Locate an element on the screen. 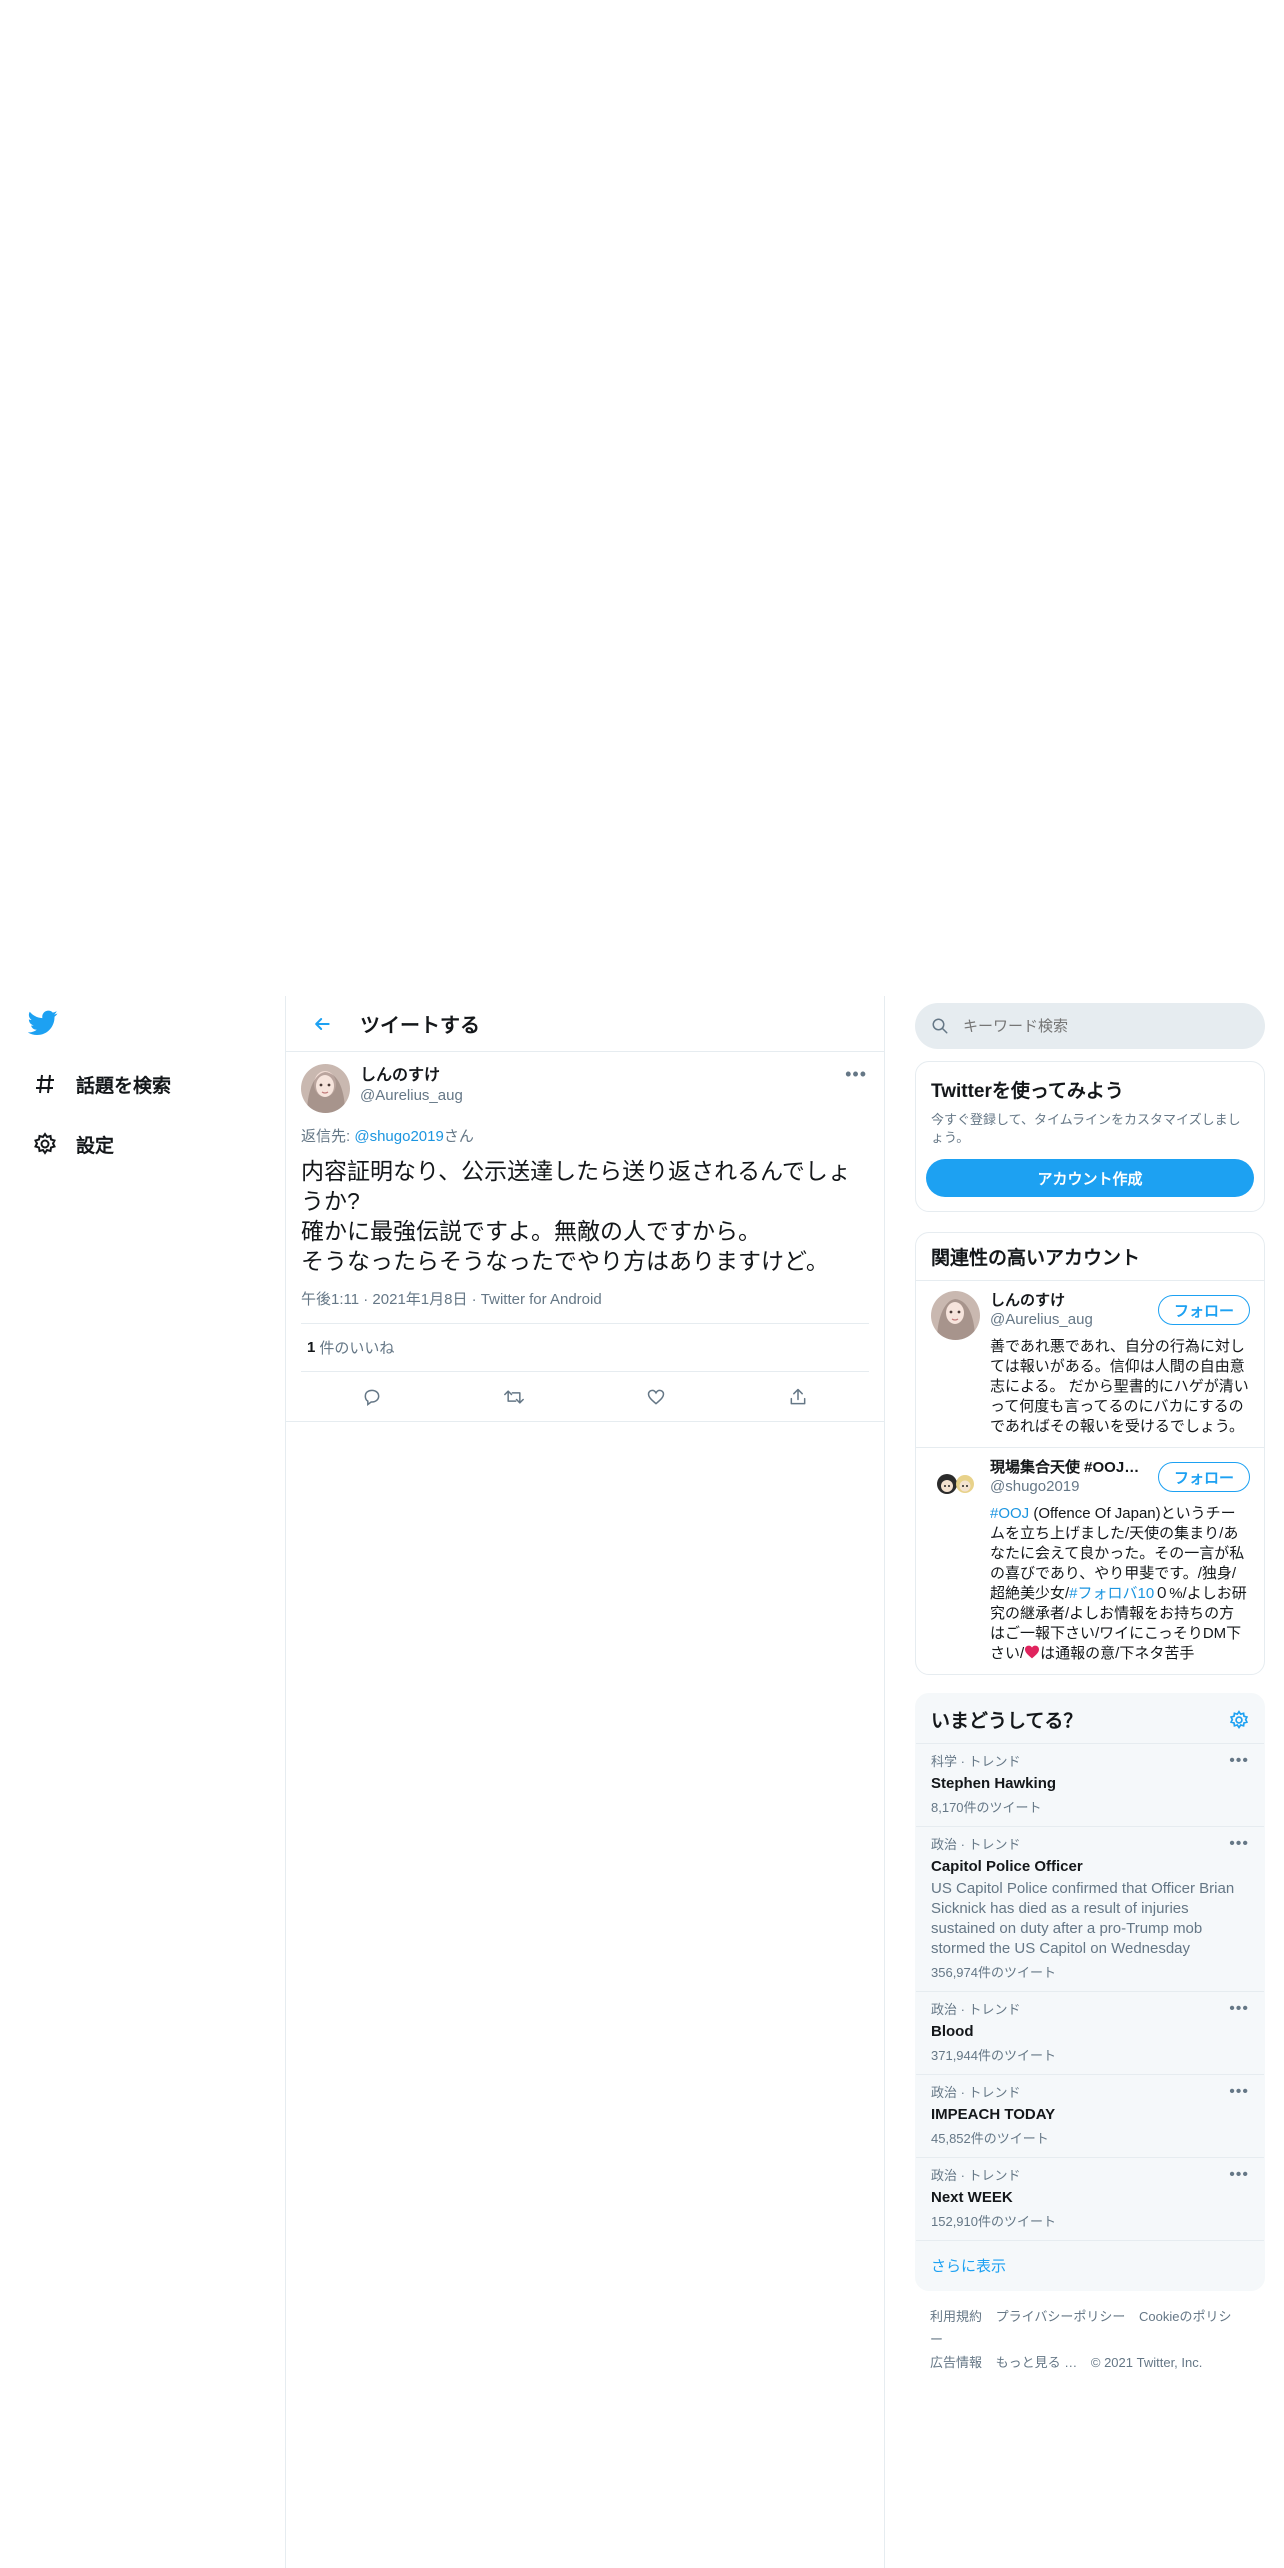  hashtag-link: #OOJ is located at coordinates (1009, 1513).